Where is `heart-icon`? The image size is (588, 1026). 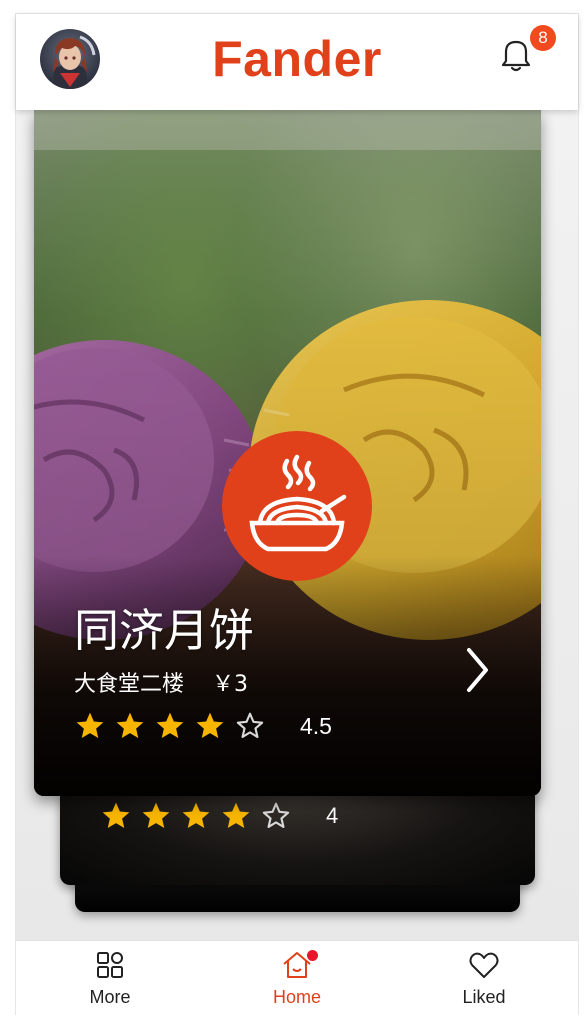
heart-icon is located at coordinates (484, 965).